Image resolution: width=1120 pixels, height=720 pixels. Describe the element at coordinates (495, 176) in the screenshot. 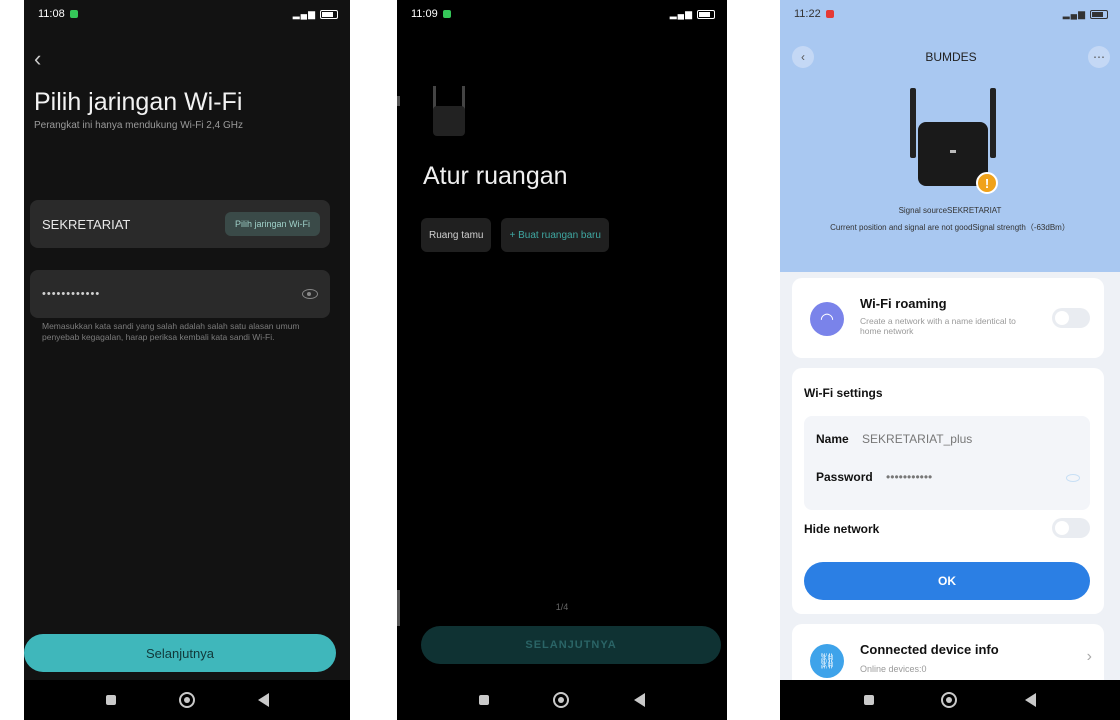

I see `page-title: Atur ruangan` at that location.